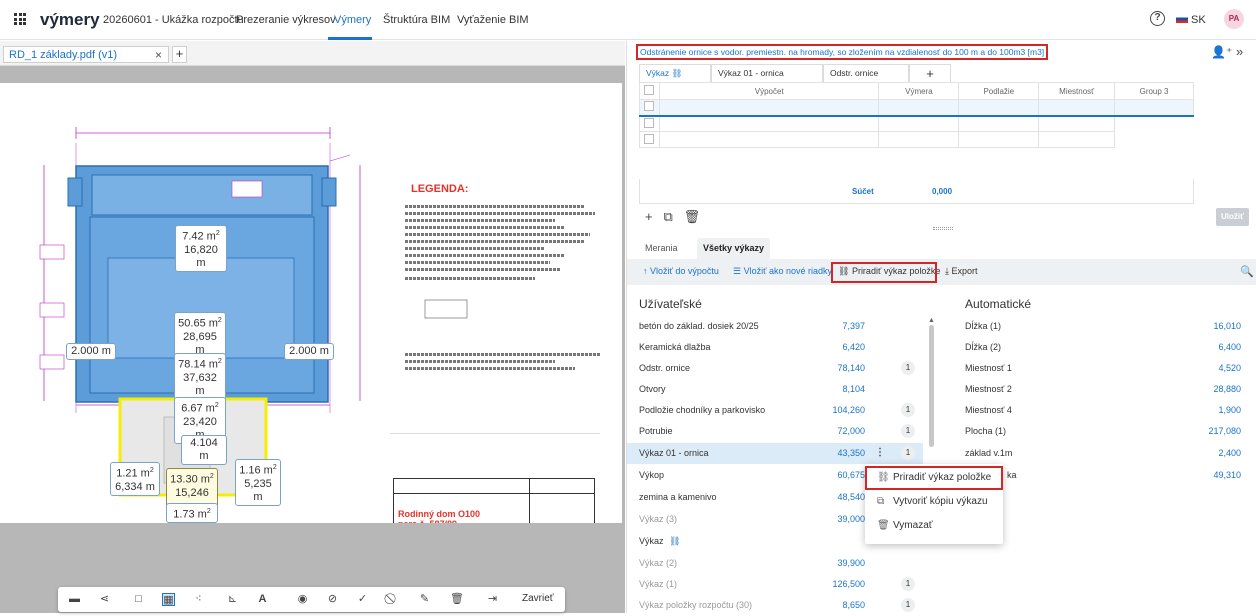  Describe the element at coordinates (392, 599) in the screenshot. I see `block-icon: ⃠` at that location.